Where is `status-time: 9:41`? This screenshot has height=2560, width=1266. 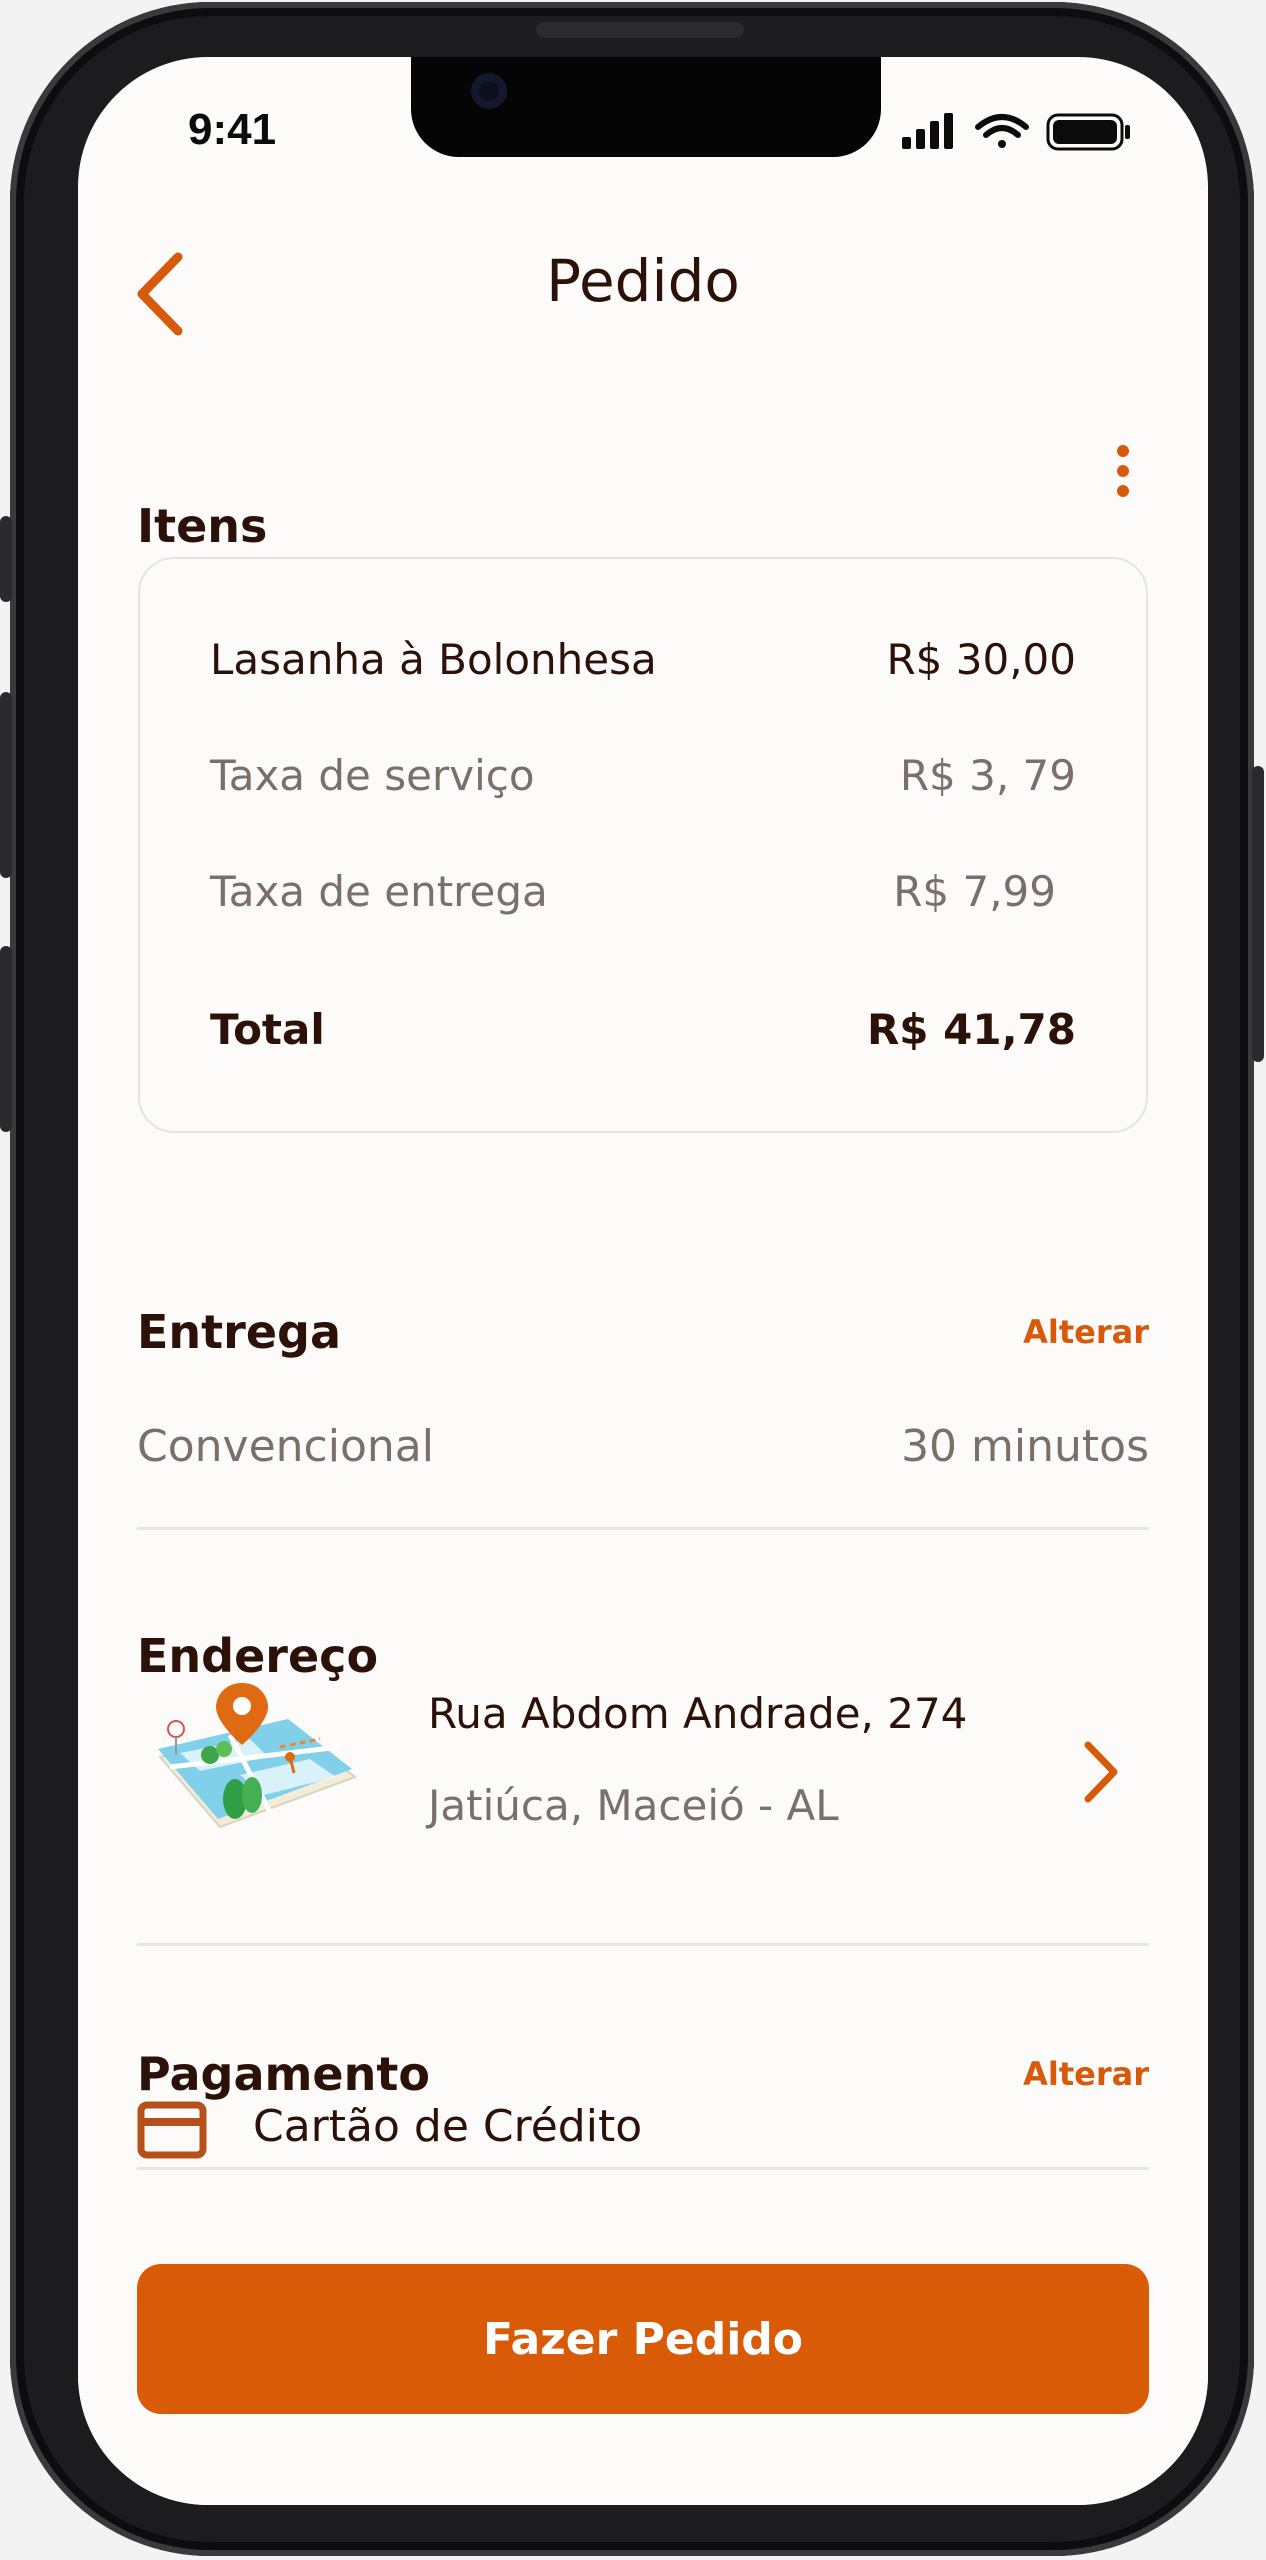
status-time: 9:41 is located at coordinates (232, 129).